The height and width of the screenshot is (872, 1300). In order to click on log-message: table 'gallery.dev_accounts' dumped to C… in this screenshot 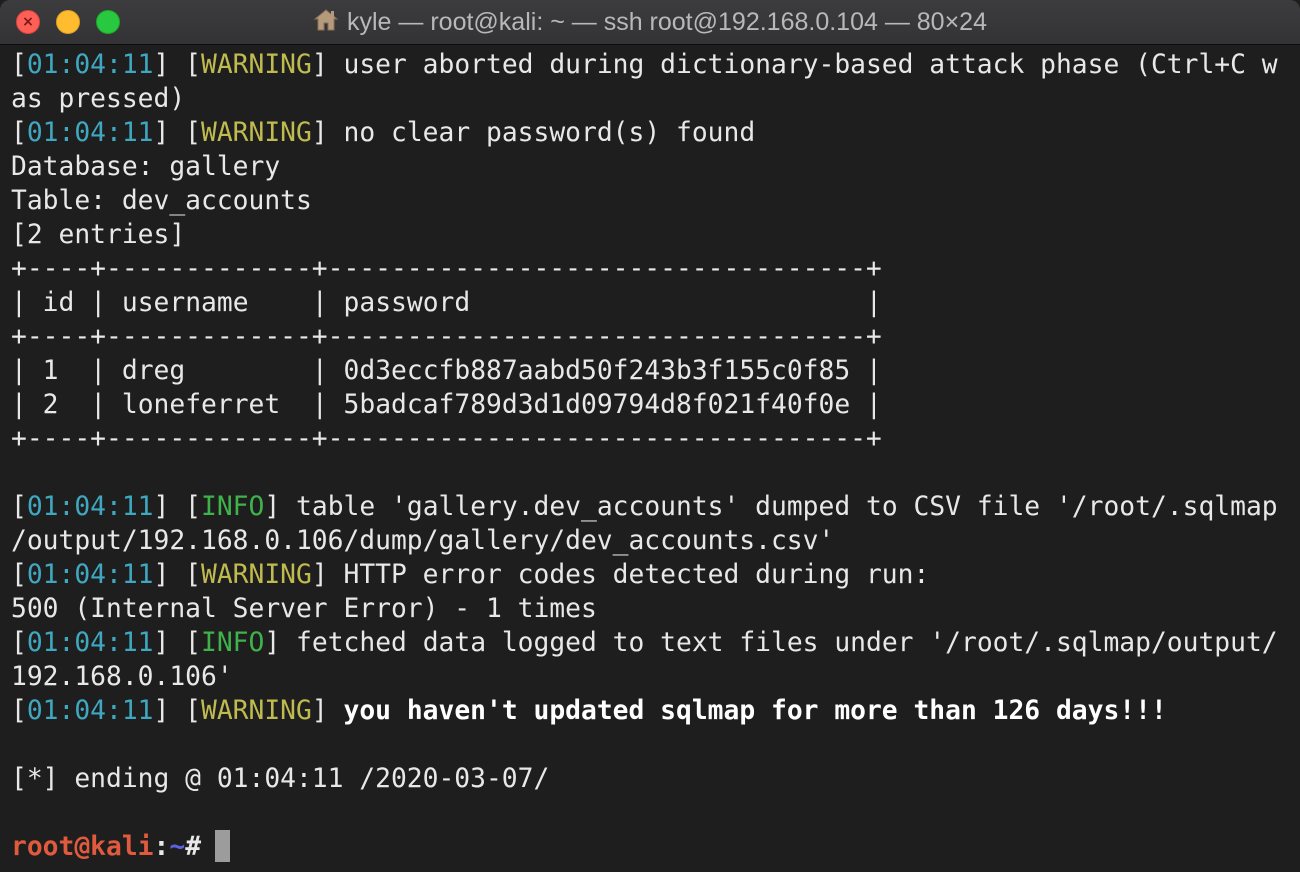, I will do `click(779, 507)`.